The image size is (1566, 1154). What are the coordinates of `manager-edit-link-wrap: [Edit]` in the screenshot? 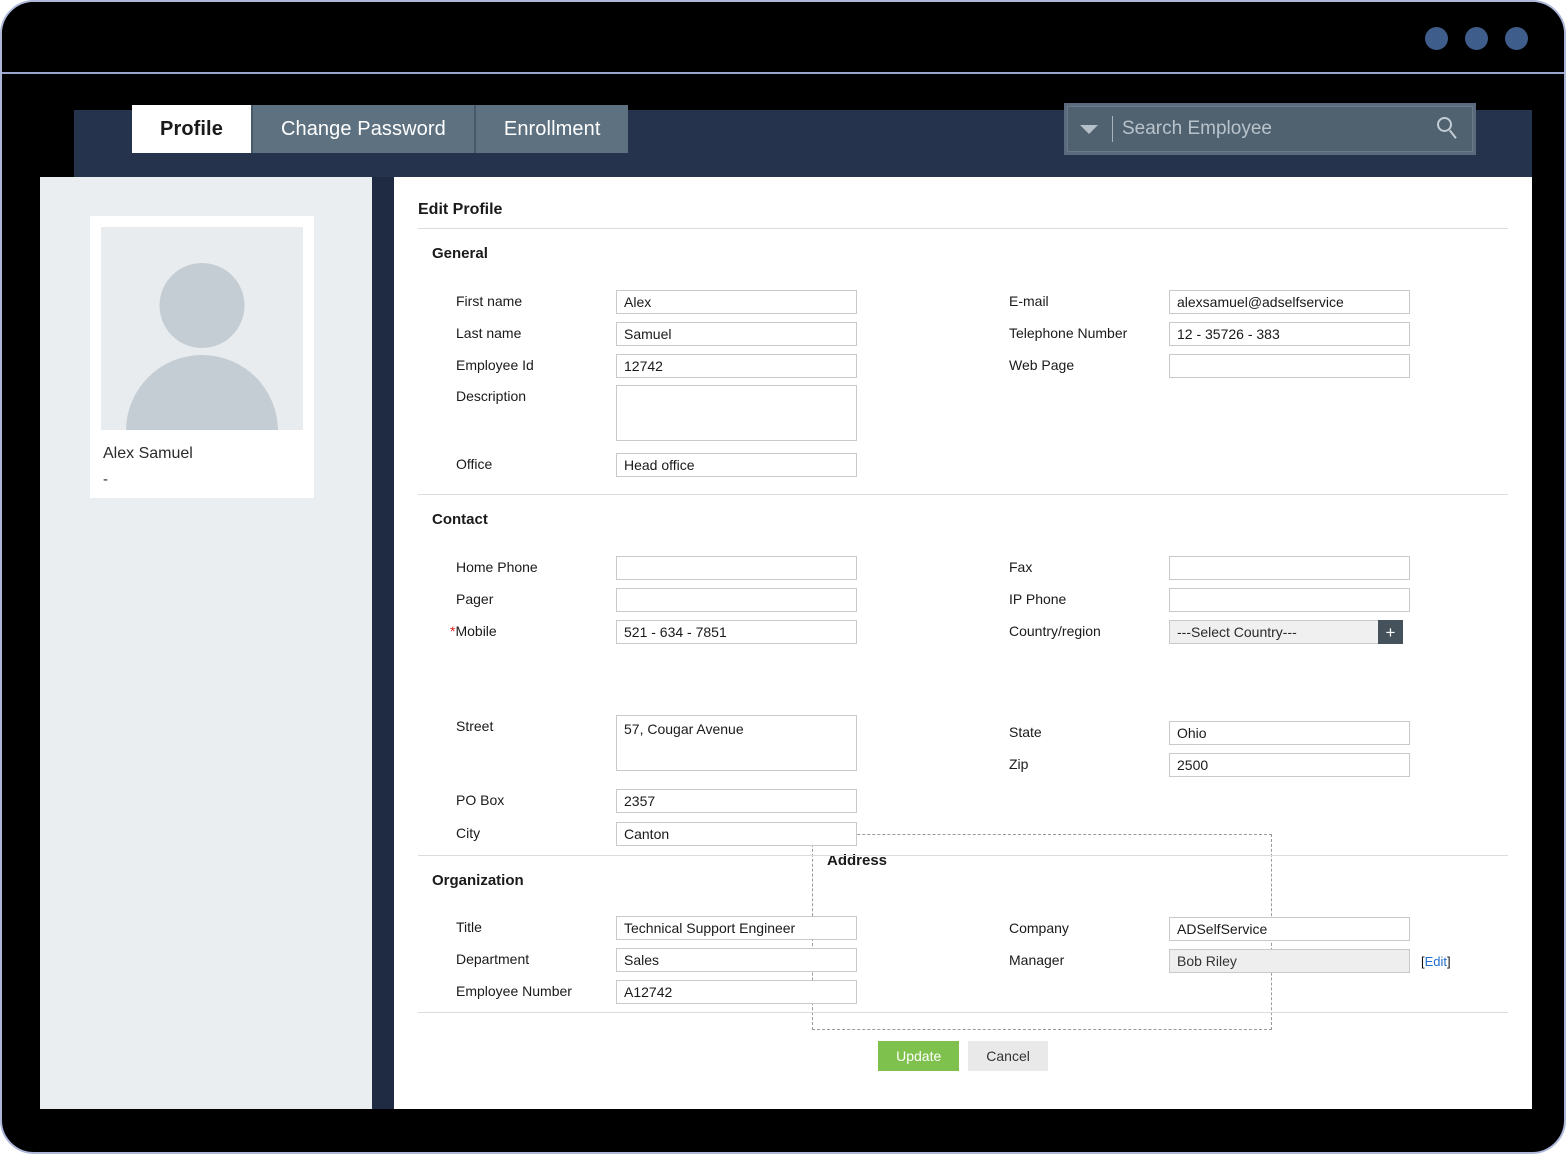 It's located at (1436, 961).